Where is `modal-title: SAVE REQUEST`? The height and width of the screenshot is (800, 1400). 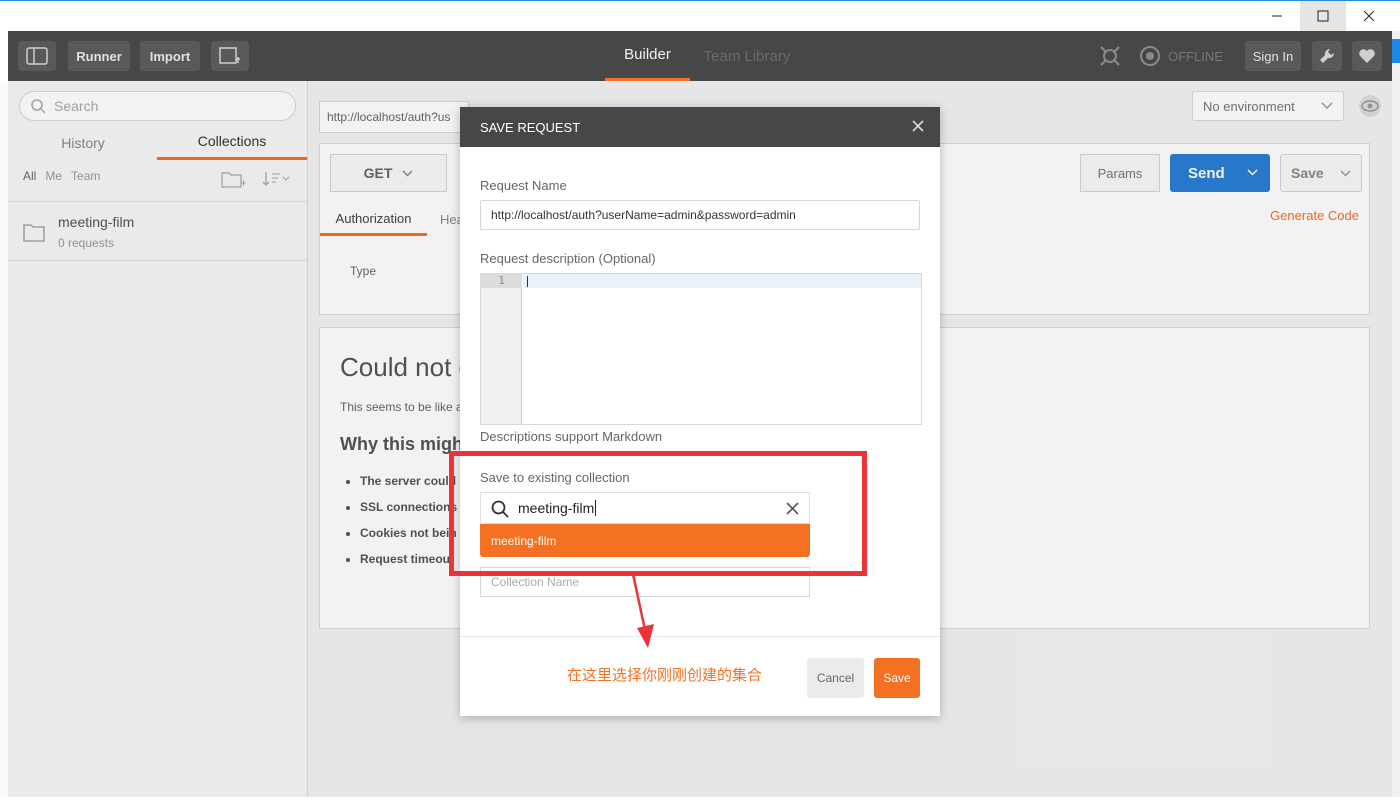
modal-title: SAVE REQUEST is located at coordinates (530, 127).